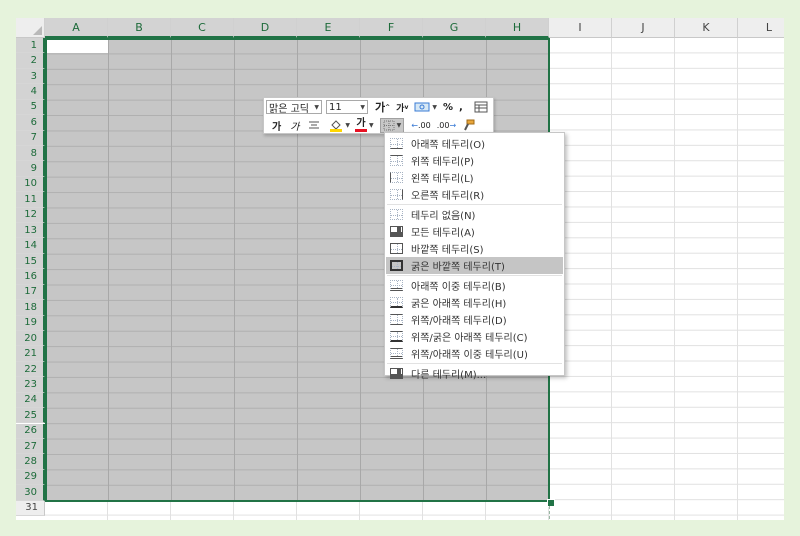  Describe the element at coordinates (30, 477) in the screenshot. I see `row-header-29: 29` at that location.